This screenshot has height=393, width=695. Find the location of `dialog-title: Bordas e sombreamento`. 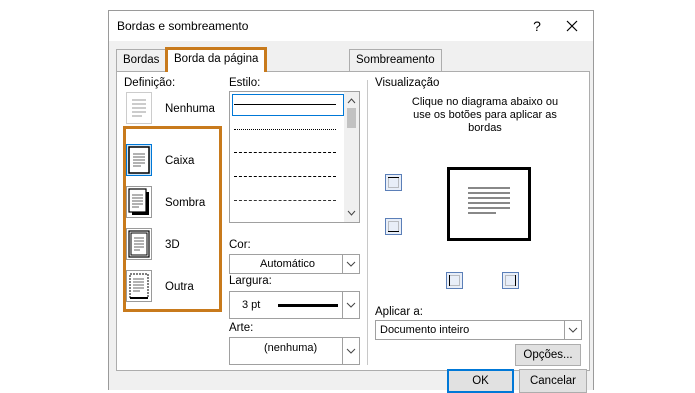

dialog-title: Bordas e sombreamento is located at coordinates (183, 26).